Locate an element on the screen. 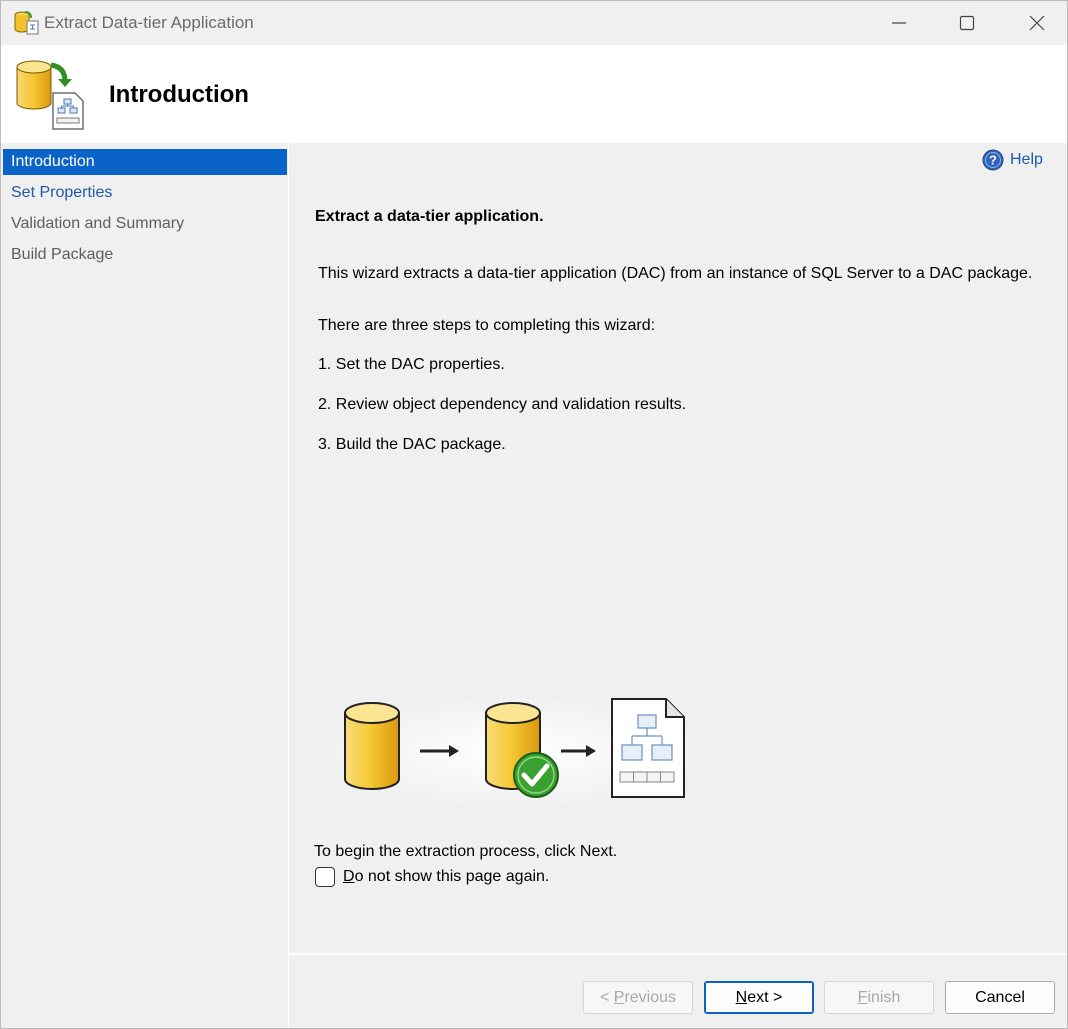  nav-item-introduction: Introduction is located at coordinates (145, 162).